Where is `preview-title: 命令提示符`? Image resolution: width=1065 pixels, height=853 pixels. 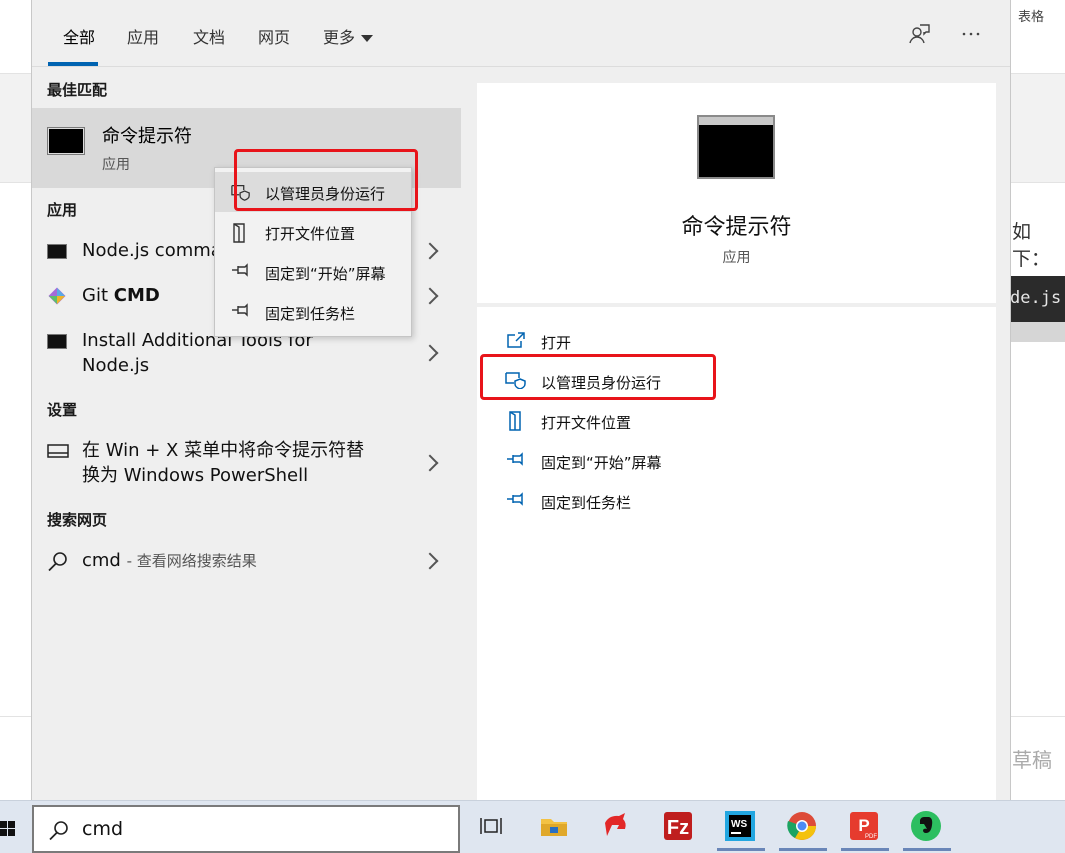
preview-title: 命令提示符 is located at coordinates (736, 227).